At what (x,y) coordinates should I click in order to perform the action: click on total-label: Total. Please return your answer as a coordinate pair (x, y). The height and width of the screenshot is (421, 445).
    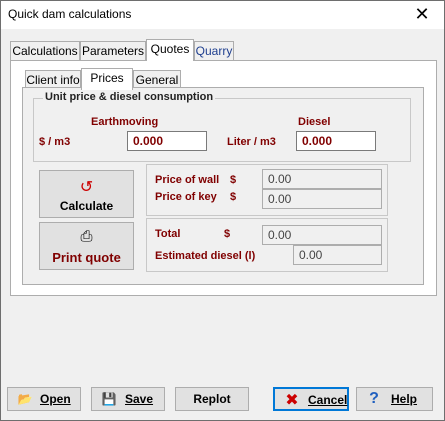
    Looking at the image, I should click on (168, 234).